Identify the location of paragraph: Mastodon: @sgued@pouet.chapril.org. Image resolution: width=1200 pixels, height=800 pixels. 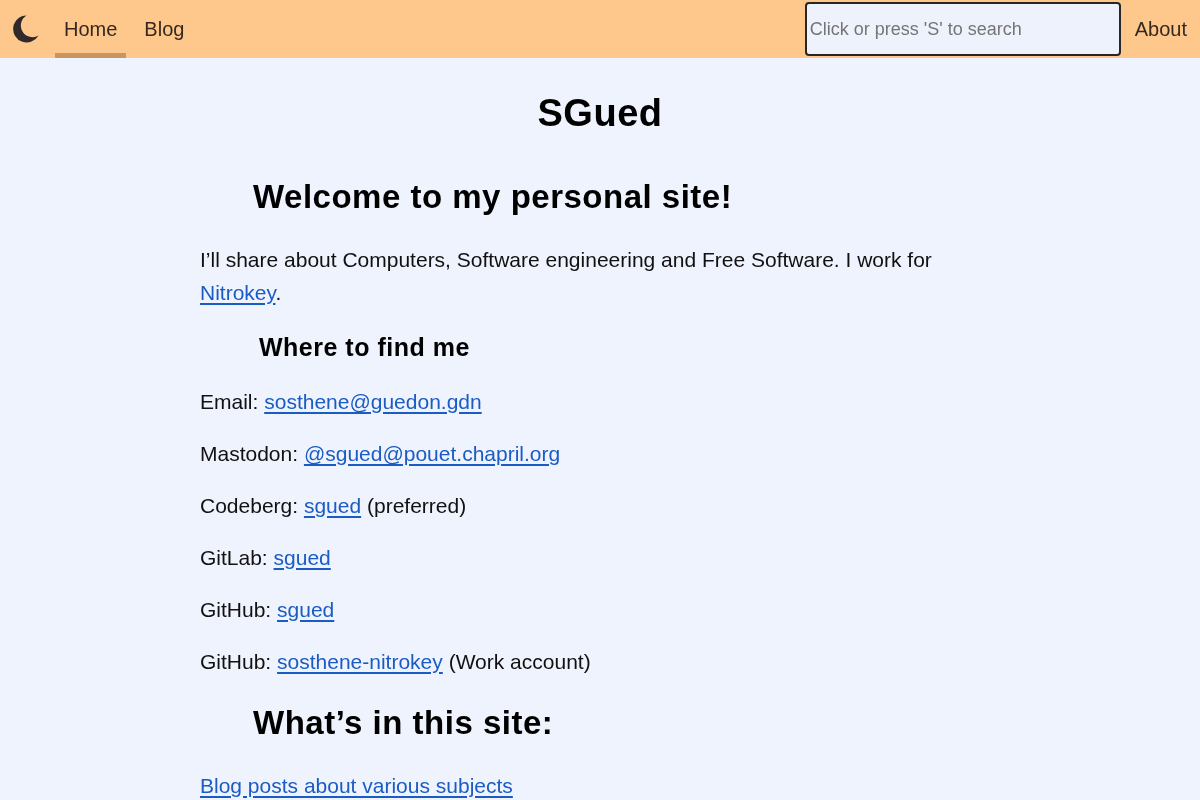
(381, 454).